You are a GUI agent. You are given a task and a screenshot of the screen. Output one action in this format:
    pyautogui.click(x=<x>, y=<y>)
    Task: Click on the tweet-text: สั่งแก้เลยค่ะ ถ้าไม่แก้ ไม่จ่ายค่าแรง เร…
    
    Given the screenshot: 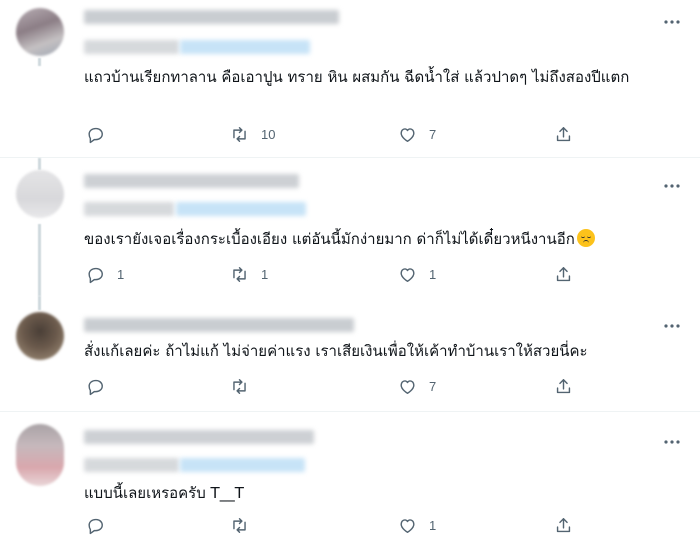 What is the action you would take?
    pyautogui.click(x=336, y=351)
    